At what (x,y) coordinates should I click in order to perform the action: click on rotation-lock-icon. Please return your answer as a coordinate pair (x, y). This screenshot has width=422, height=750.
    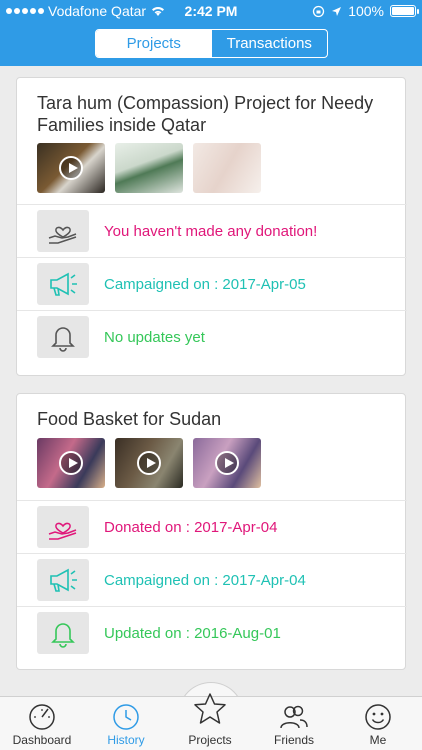
    Looking at the image, I should click on (319, 11).